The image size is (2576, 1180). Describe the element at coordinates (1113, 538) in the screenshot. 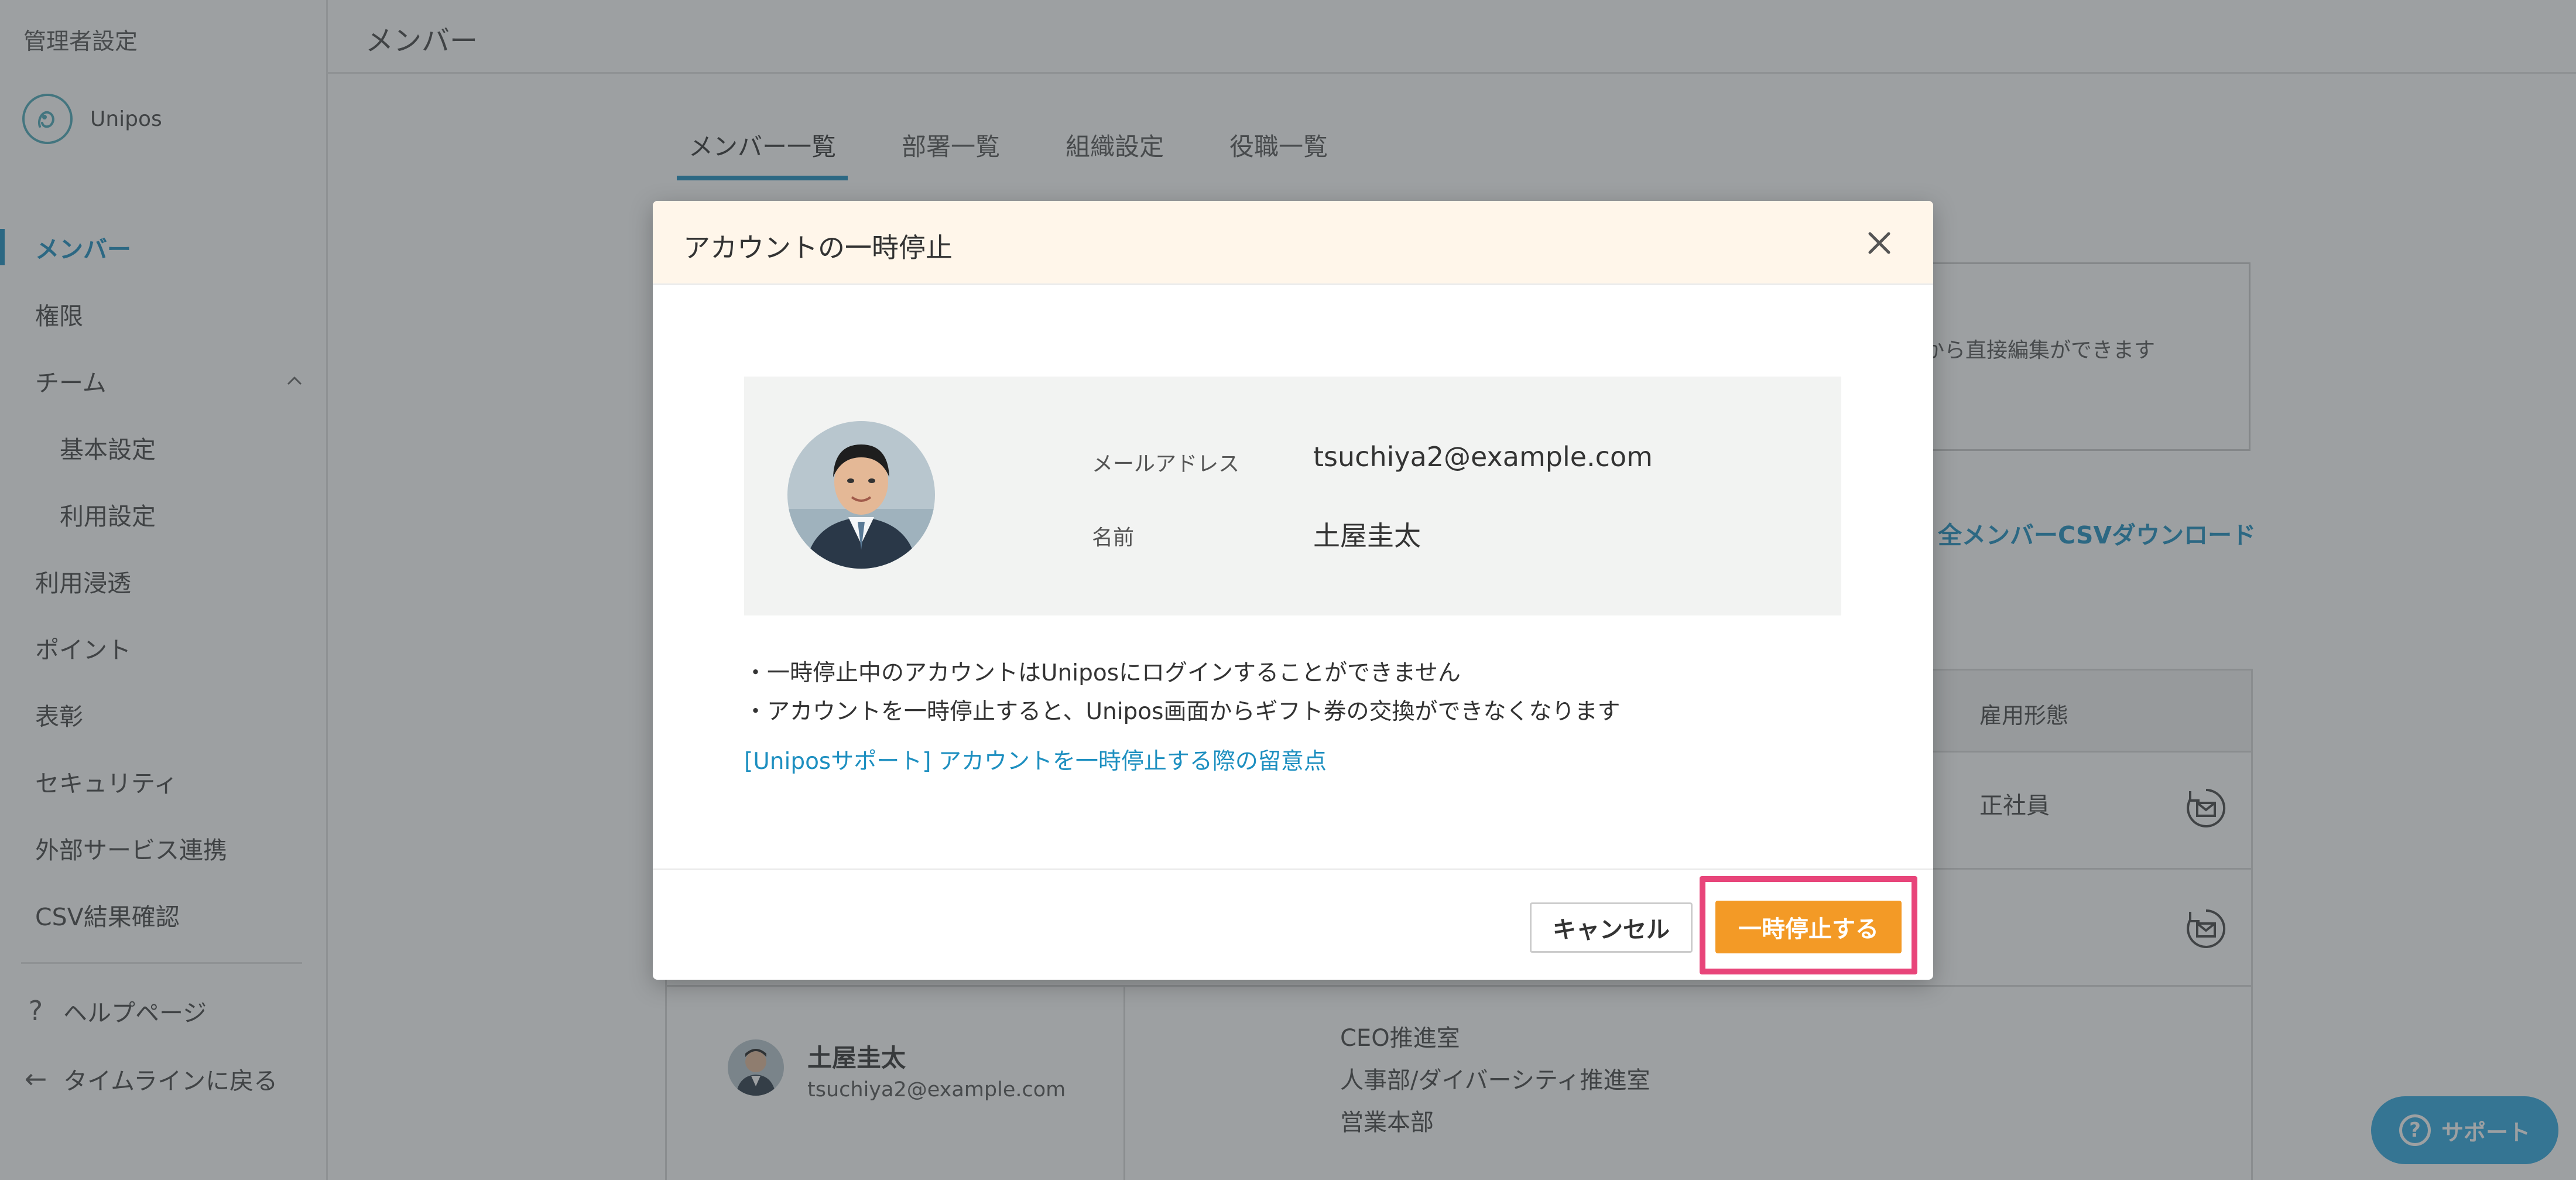

I see `name-label: 名前` at that location.